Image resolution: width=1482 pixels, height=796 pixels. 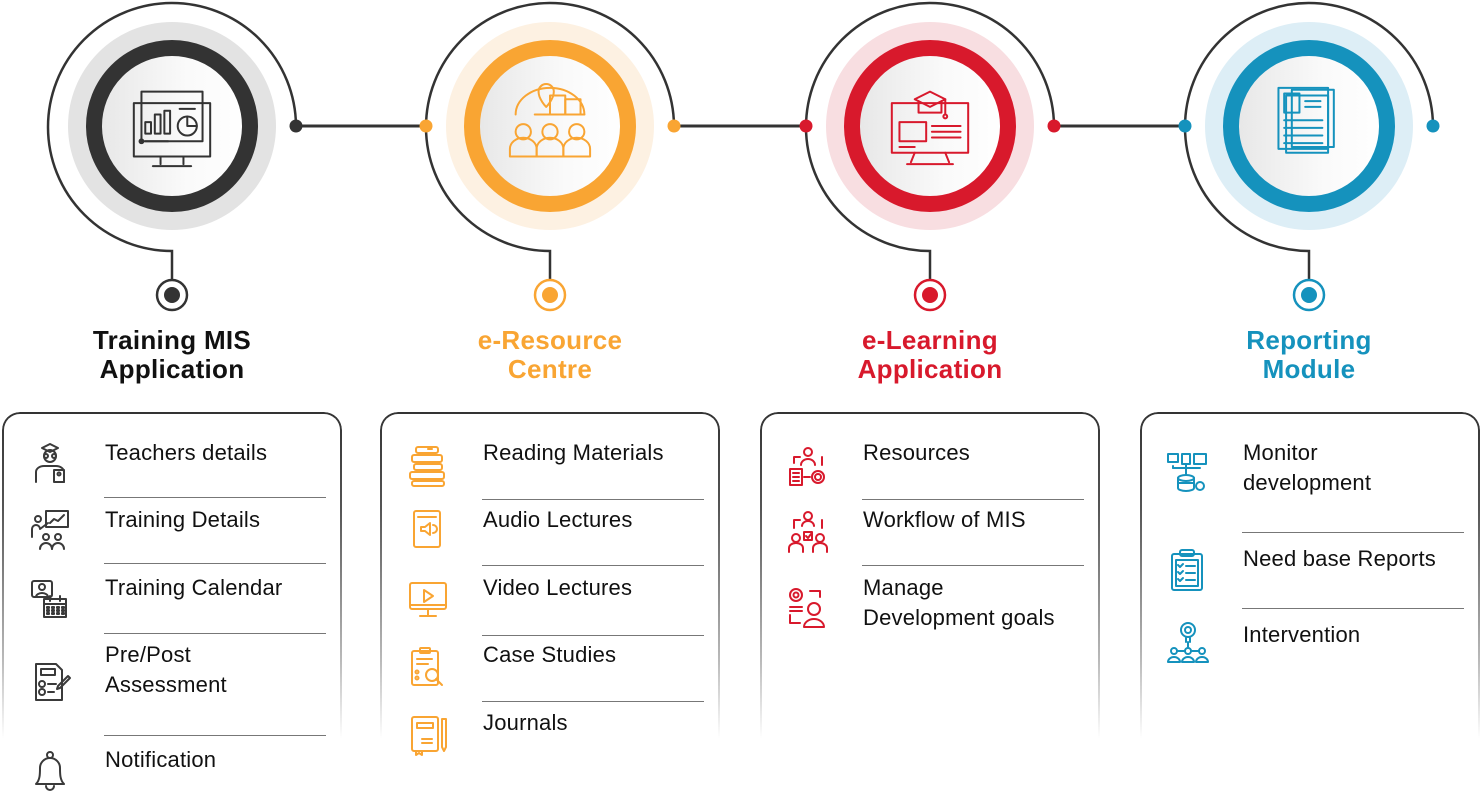 I want to click on feature-label-line: Monitor, so click(x=1280, y=452).